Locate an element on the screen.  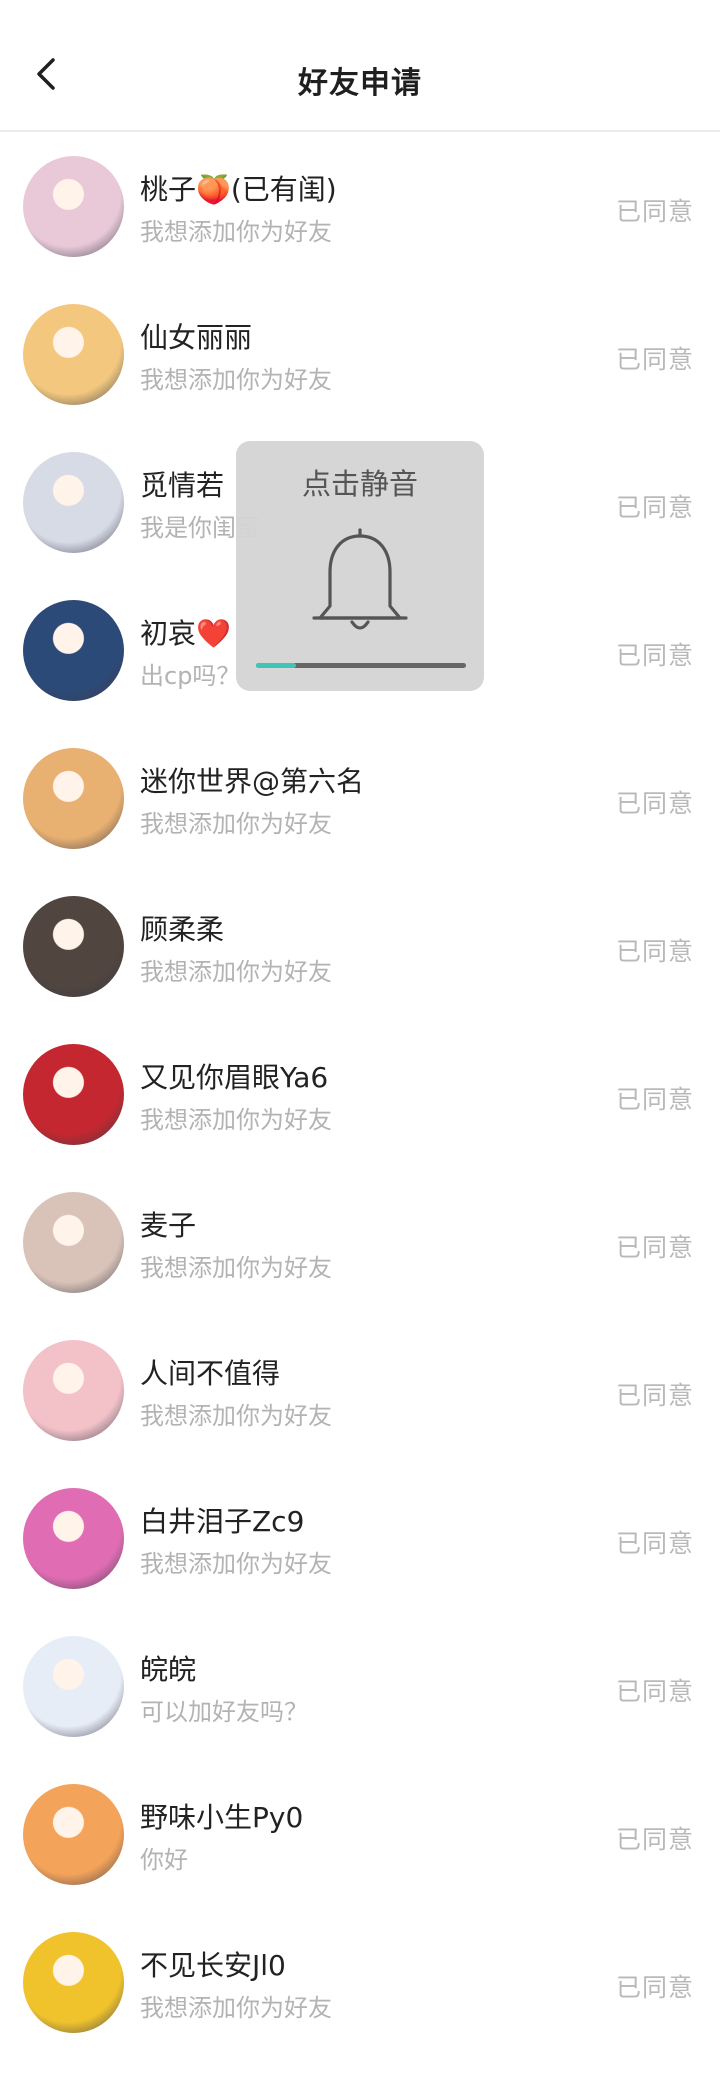
friend-request-row: 迷你世界@第六名我想添加你为好友 已同意 is located at coordinates (360, 798).